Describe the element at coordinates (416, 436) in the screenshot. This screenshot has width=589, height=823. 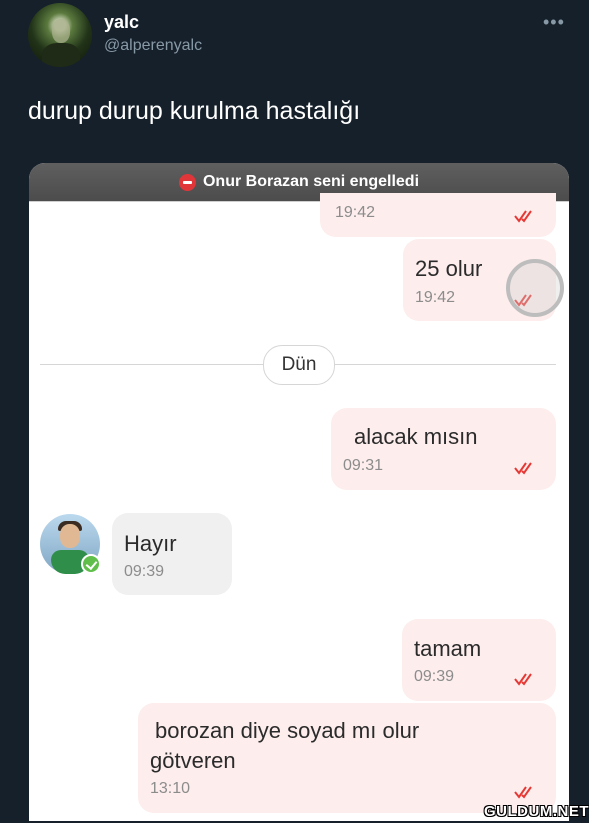
I see `message-text: alacak mısın` at that location.